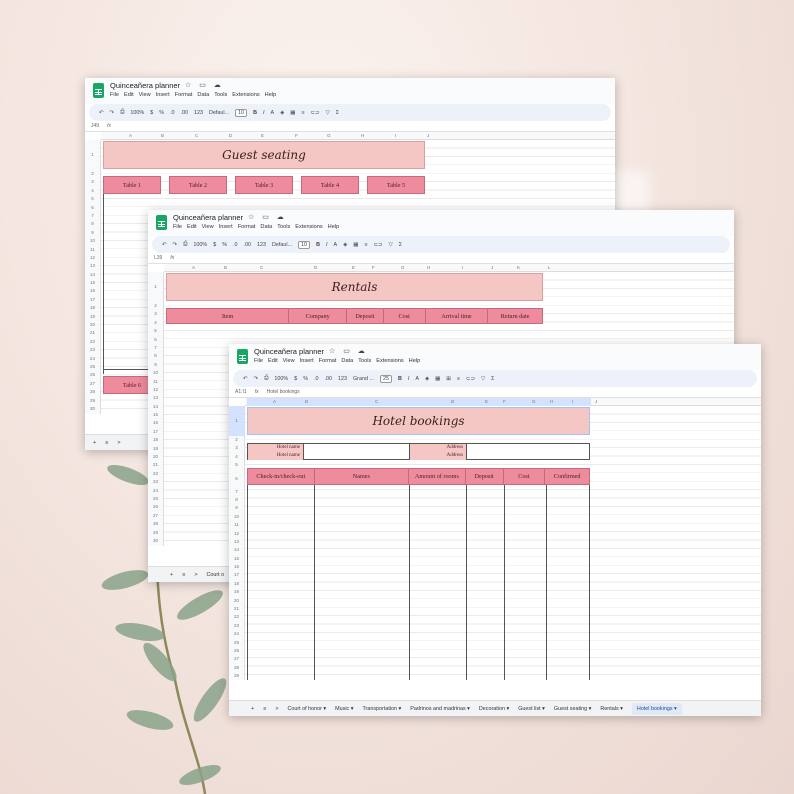 Image resolution: width=794 pixels, height=794 pixels. I want to click on filter-icon: ▽, so click(391, 245).